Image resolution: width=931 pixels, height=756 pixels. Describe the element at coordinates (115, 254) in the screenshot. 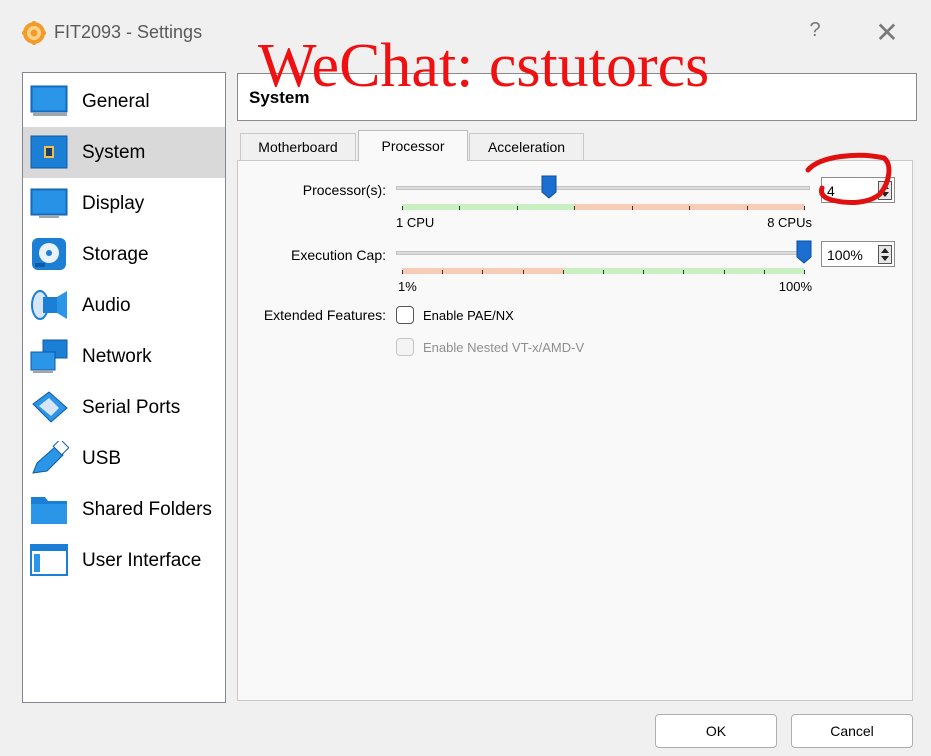

I see `sidebar-item-label: Storage` at that location.